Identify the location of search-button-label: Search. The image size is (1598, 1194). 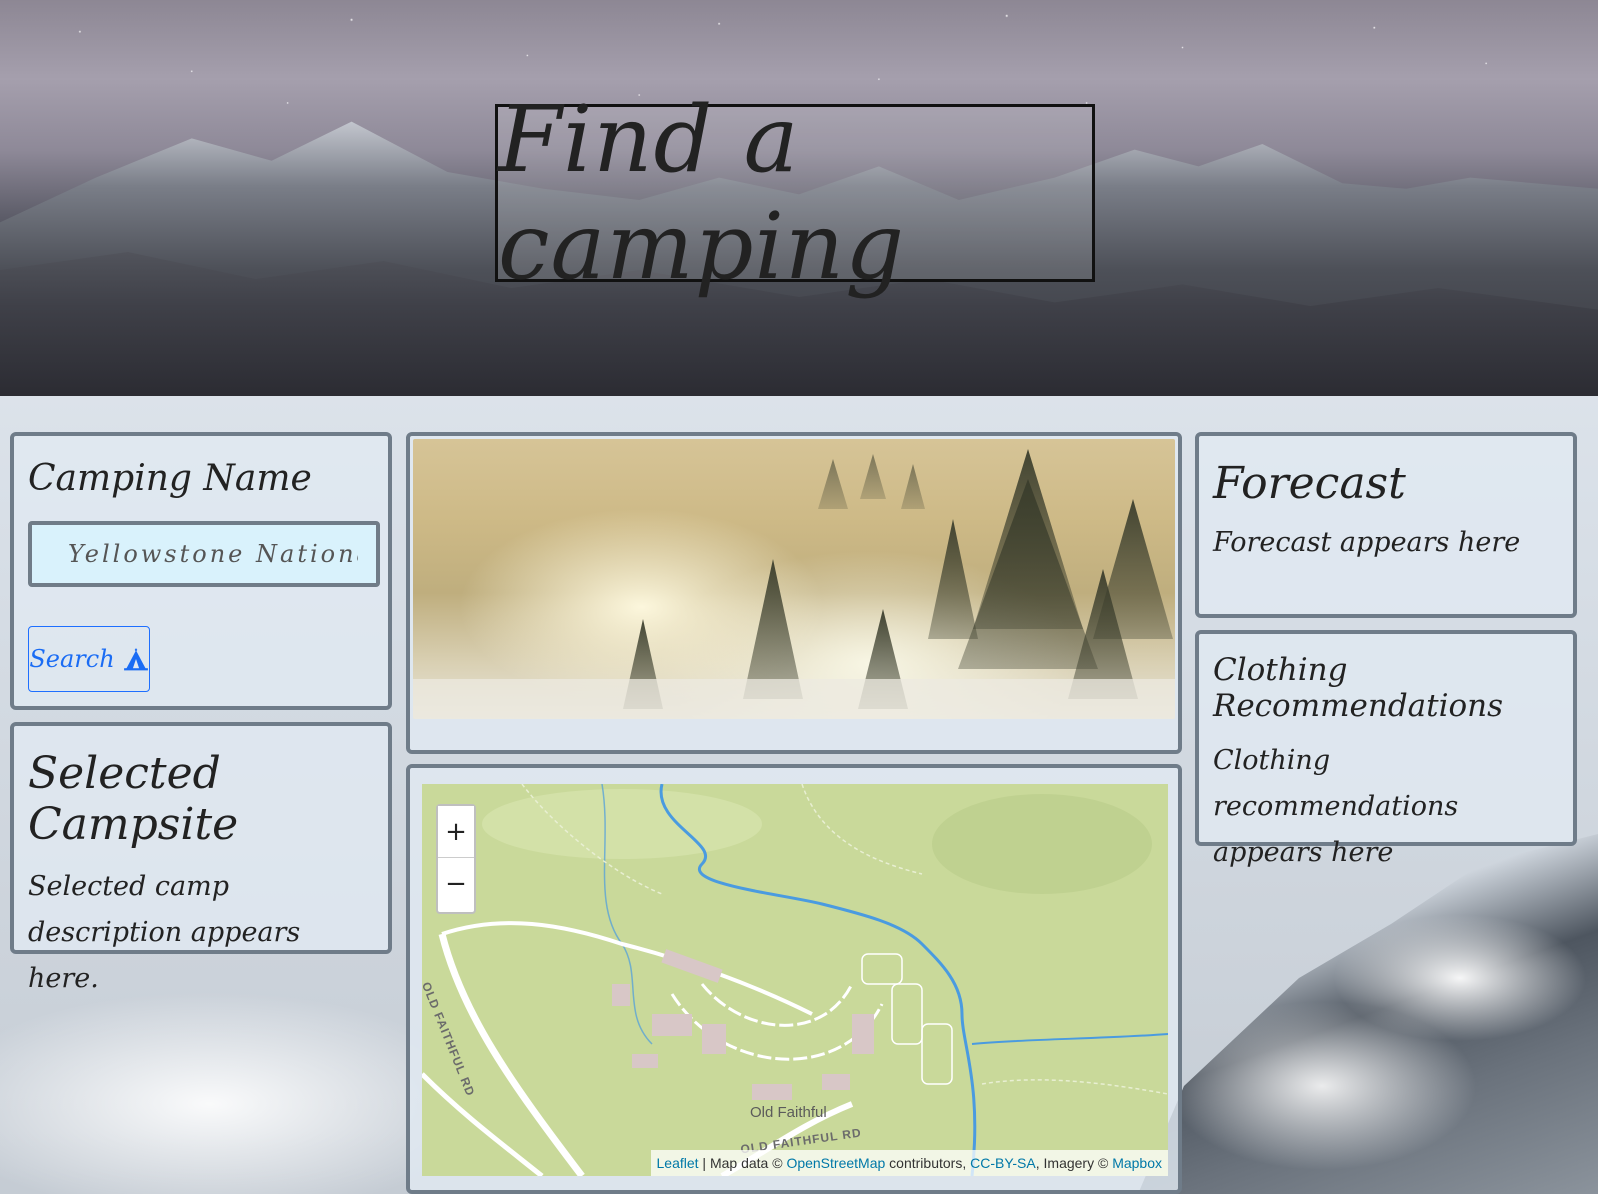
(72, 659).